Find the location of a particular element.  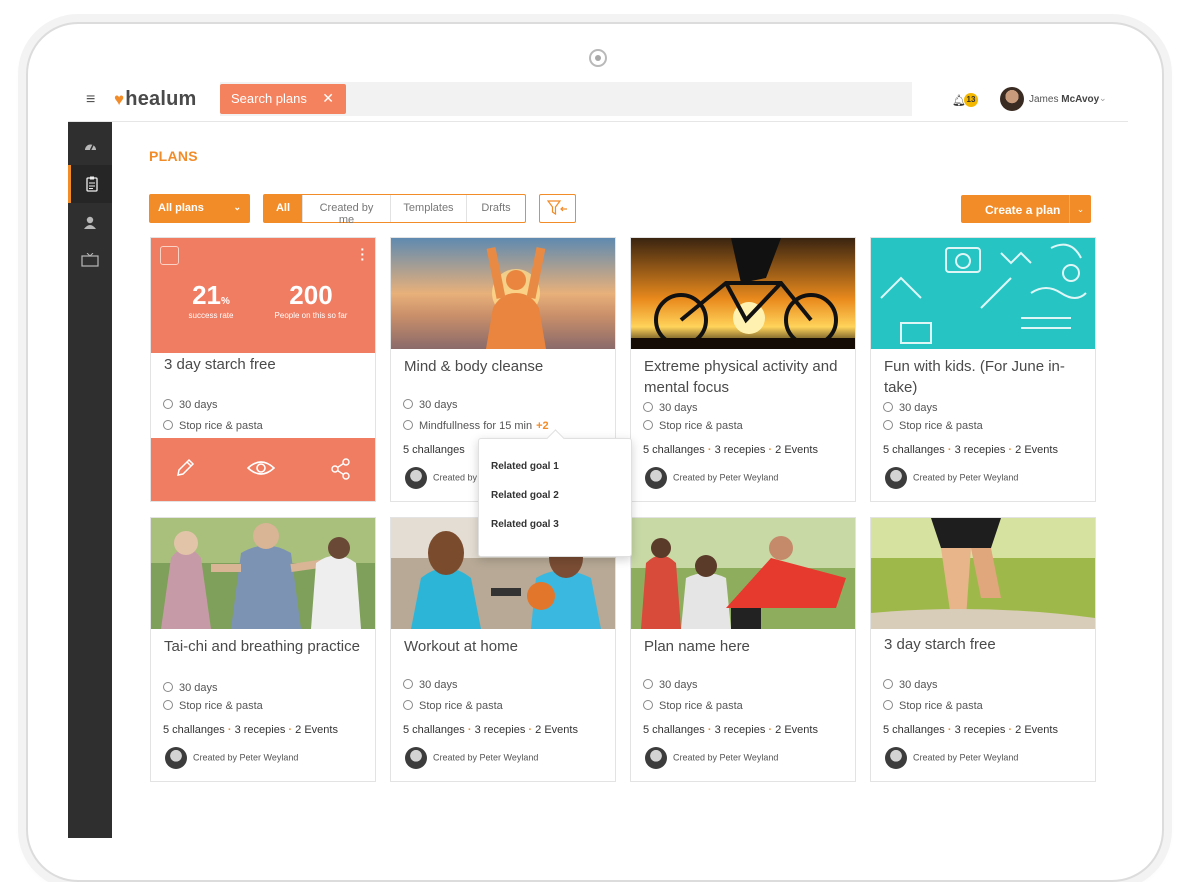

all-plans-dropdown: All plans ⌄ is located at coordinates (199, 208).